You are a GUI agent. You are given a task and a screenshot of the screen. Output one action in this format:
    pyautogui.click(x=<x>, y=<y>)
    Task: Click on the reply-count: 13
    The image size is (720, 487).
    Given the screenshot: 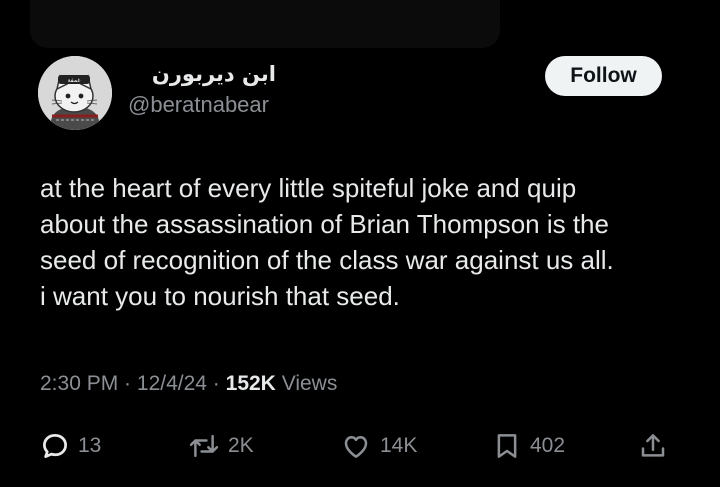 What is the action you would take?
    pyautogui.click(x=90, y=445)
    